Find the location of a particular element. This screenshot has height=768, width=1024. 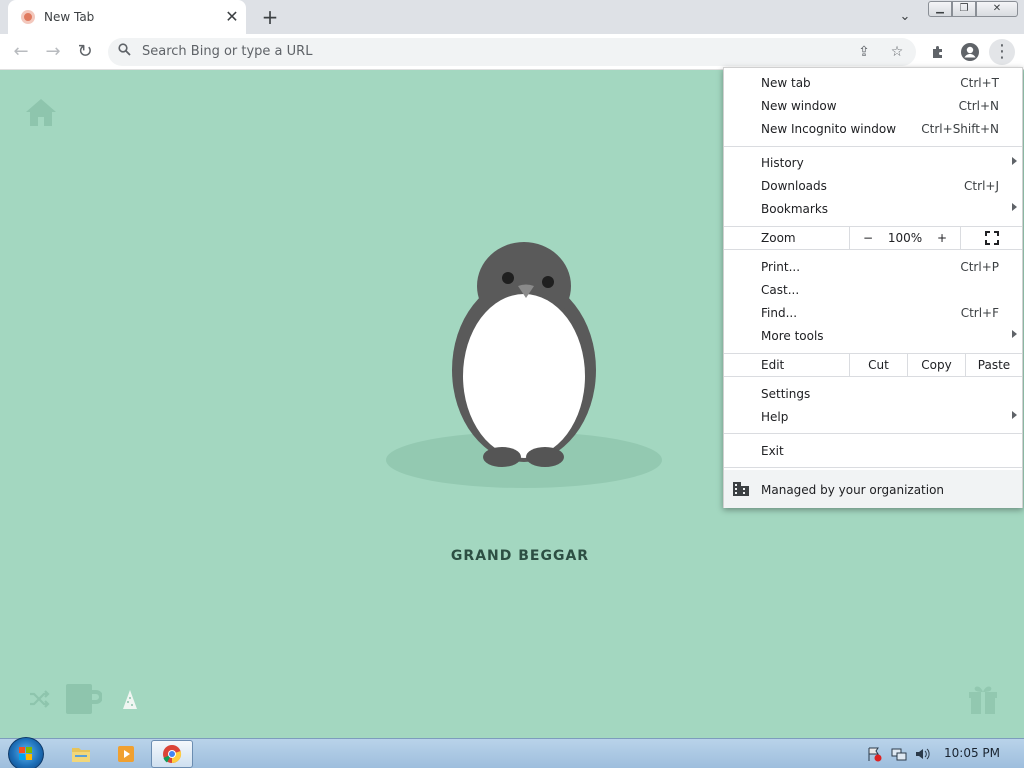

menu-edit-row: Edit Cut Copy Paste is located at coordinates (873, 365).